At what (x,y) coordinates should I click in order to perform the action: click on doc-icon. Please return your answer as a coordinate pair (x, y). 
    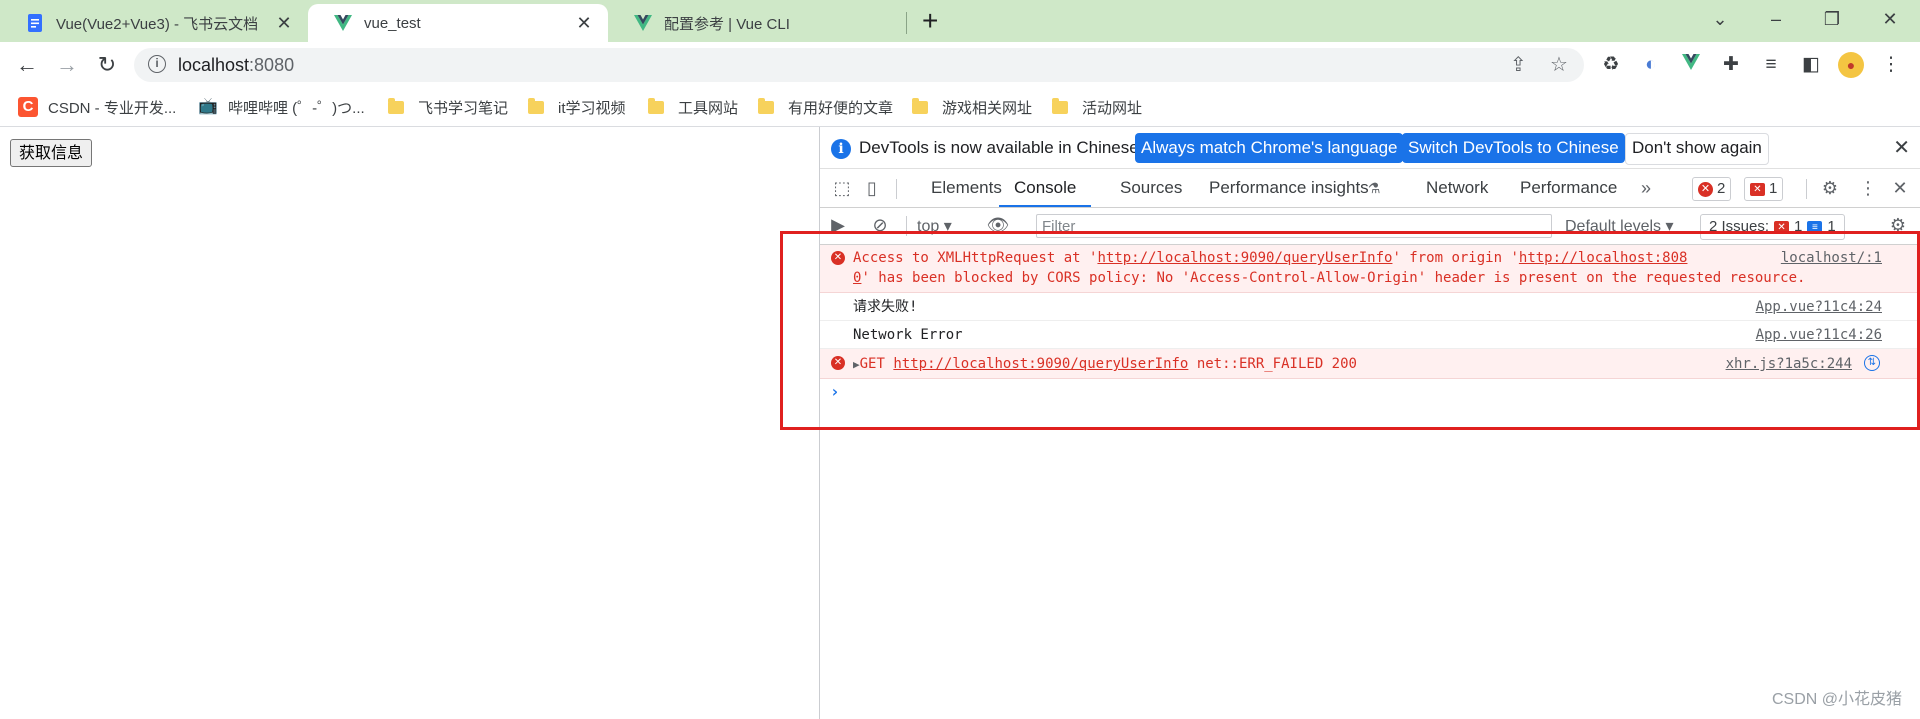
    Looking at the image, I should click on (35, 23).